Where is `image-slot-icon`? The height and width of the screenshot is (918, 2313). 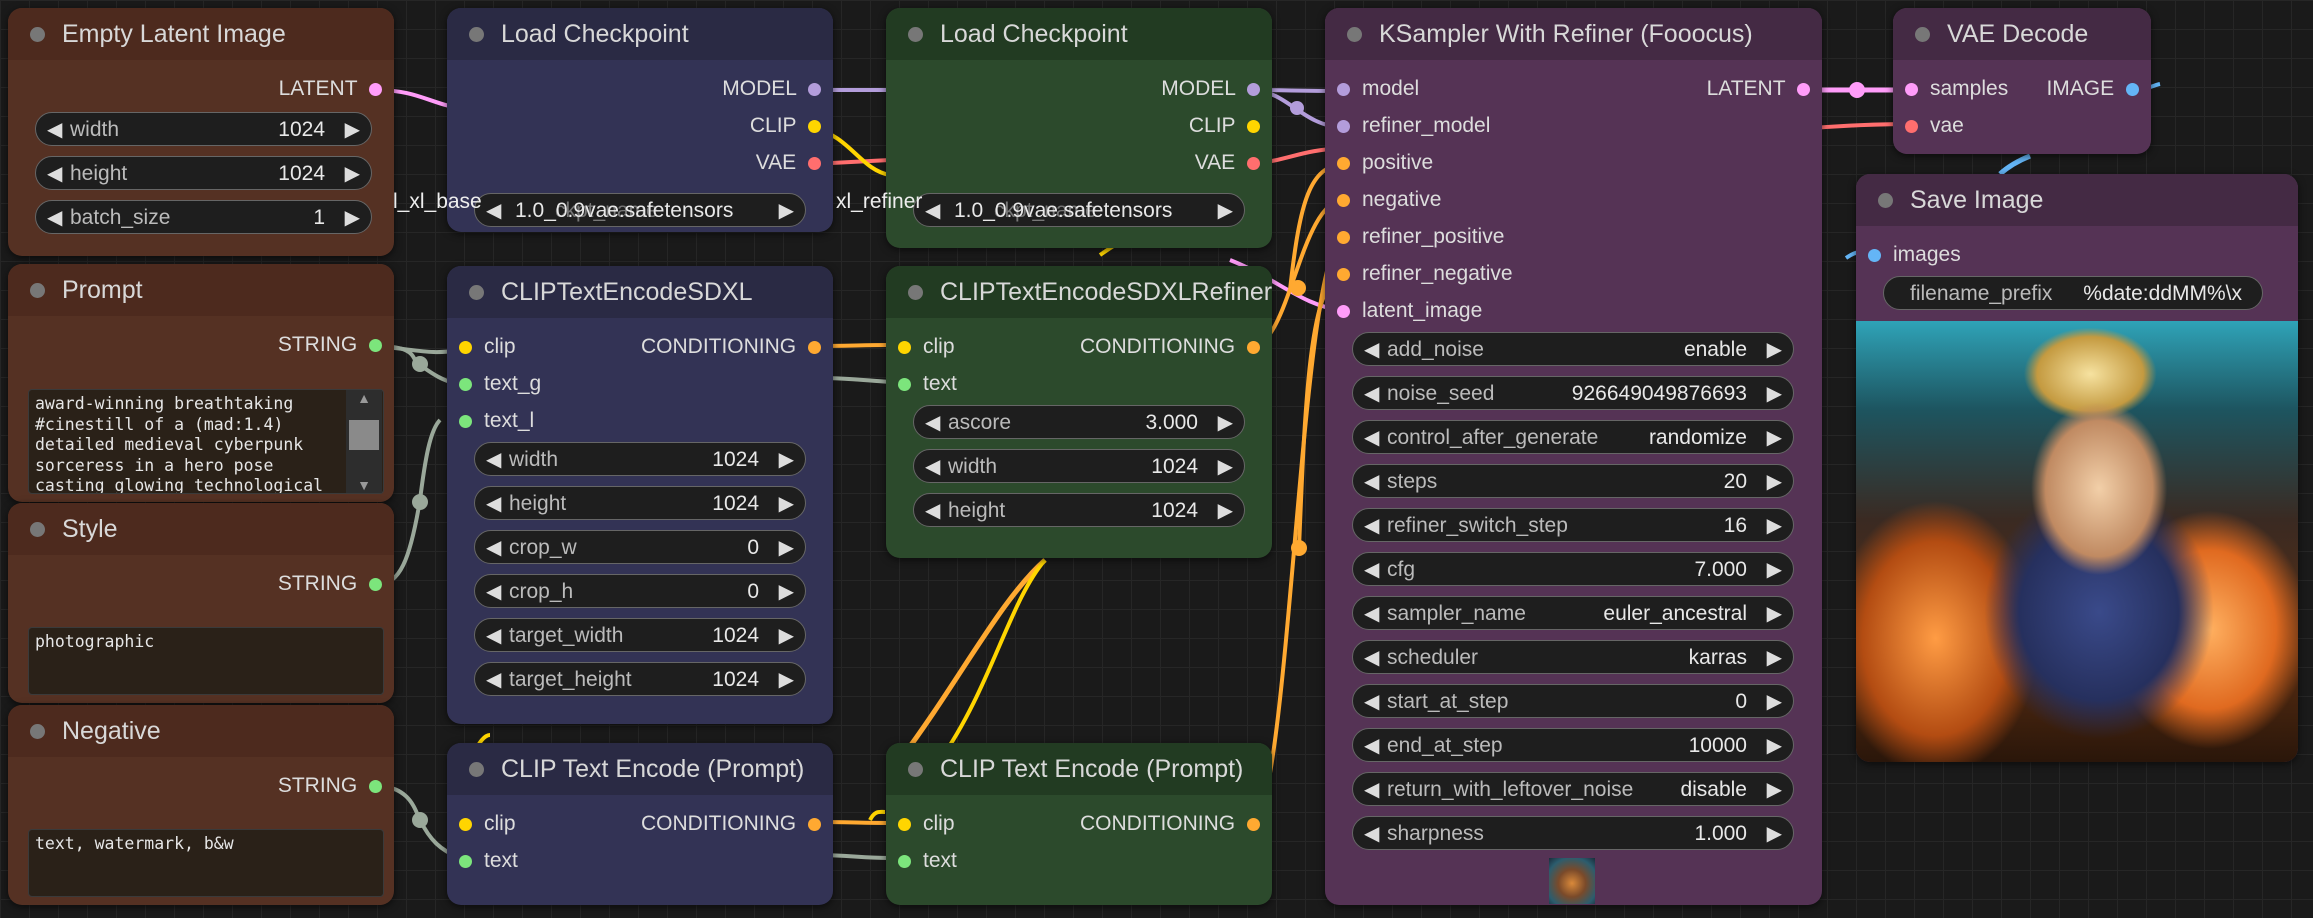
image-slot-icon is located at coordinates (2132, 89).